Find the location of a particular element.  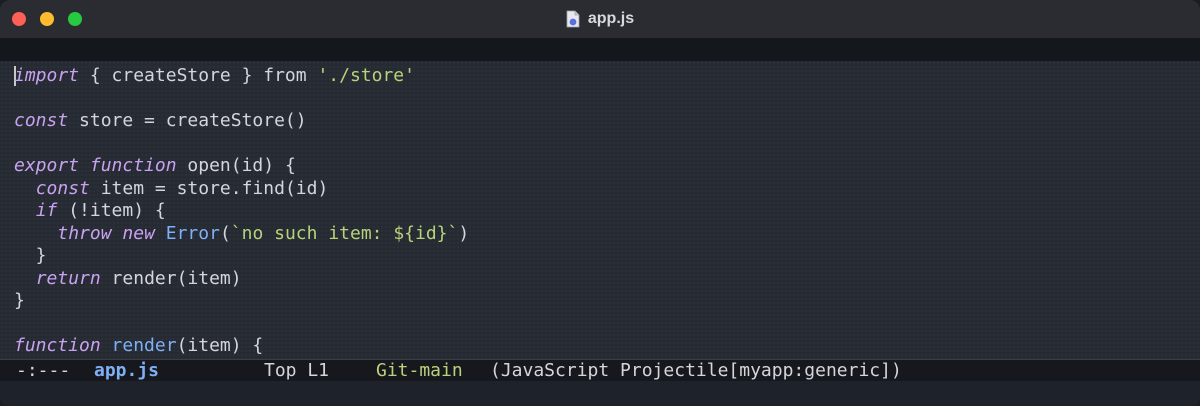

code-line: if (!item) { is located at coordinates (90, 211).